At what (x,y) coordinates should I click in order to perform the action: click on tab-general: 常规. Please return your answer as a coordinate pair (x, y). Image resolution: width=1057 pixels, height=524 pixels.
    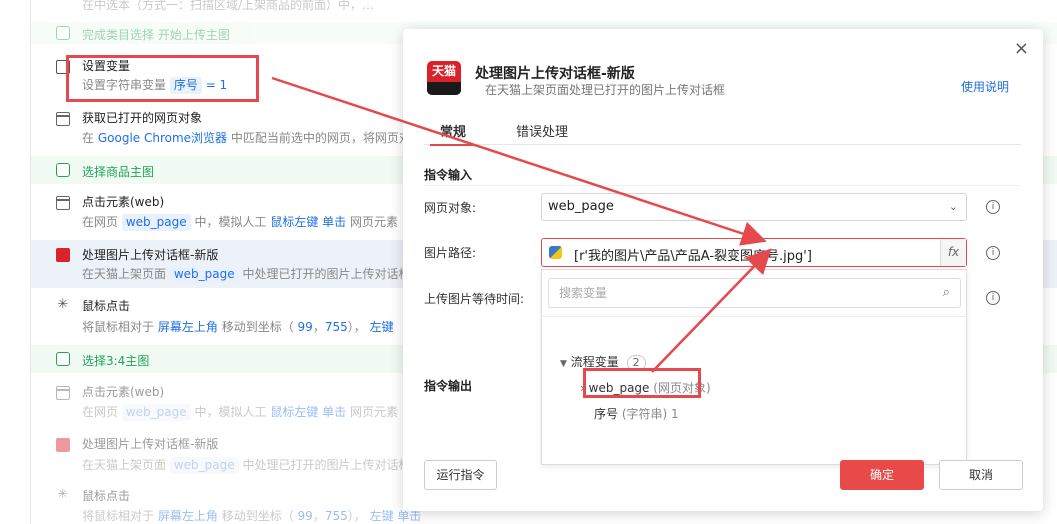
    Looking at the image, I should click on (453, 133).